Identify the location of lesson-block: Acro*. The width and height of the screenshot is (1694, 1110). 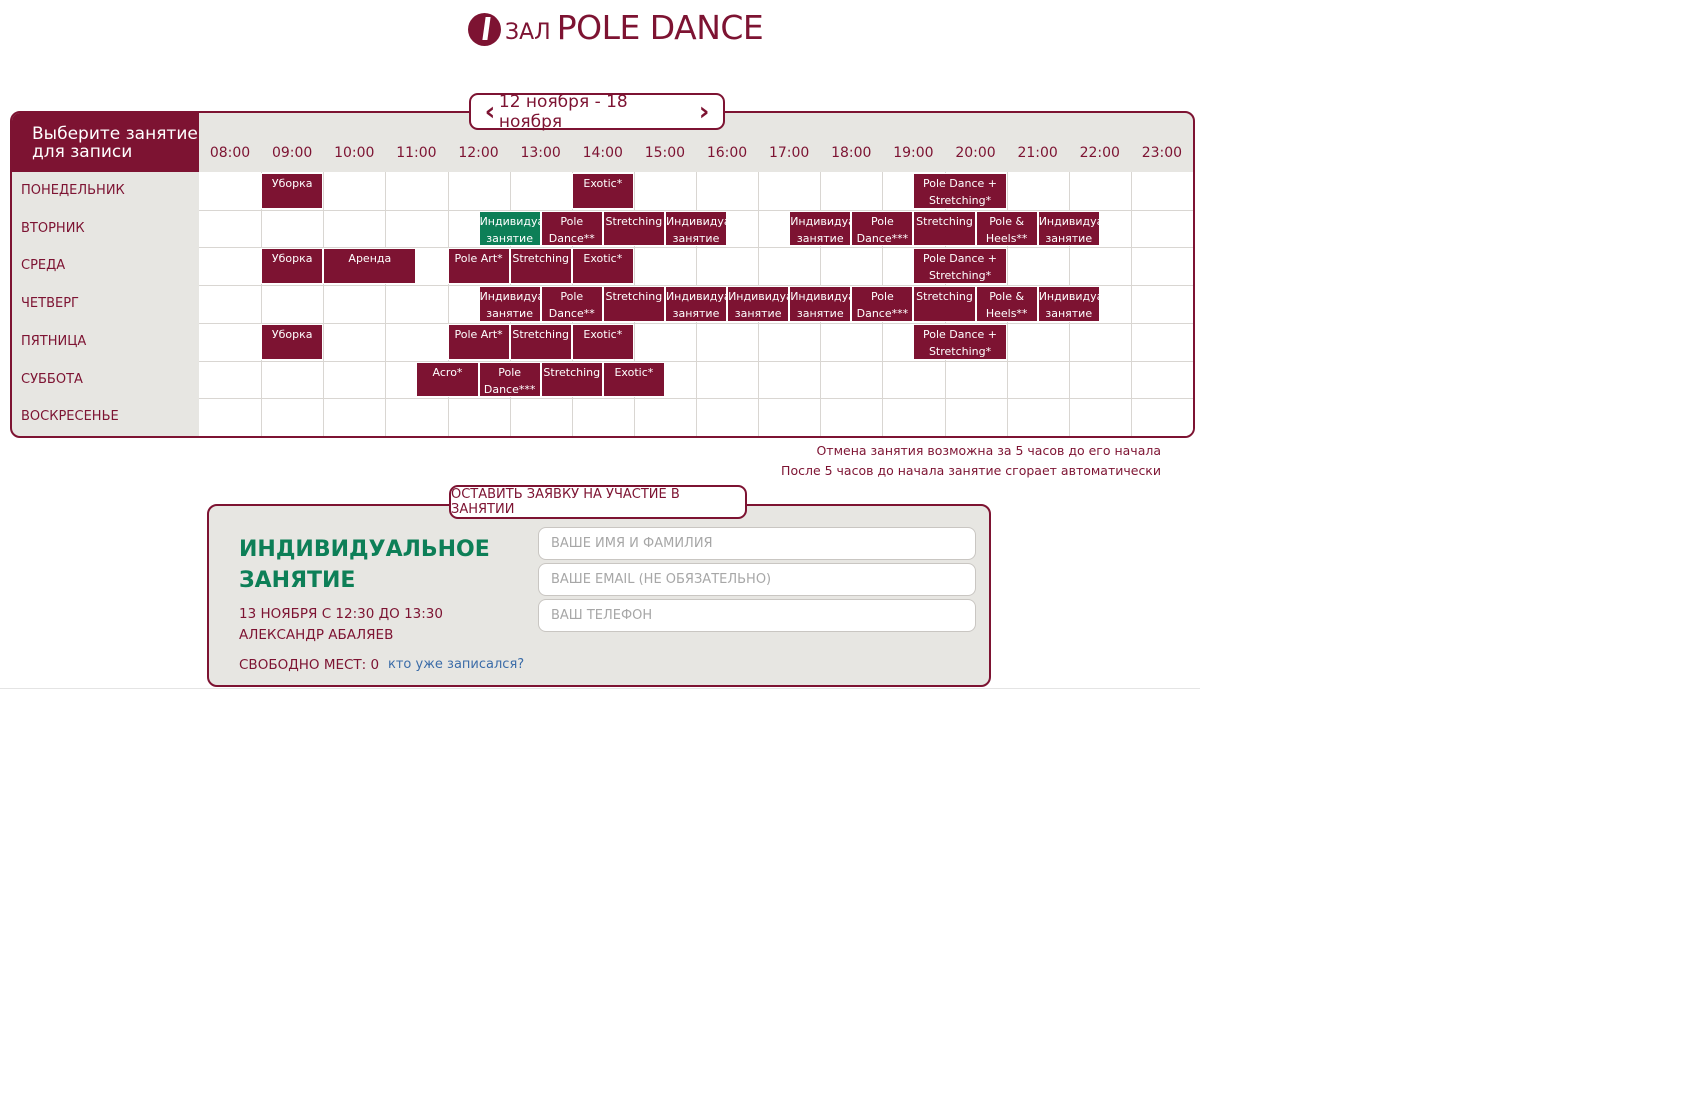
(447, 379).